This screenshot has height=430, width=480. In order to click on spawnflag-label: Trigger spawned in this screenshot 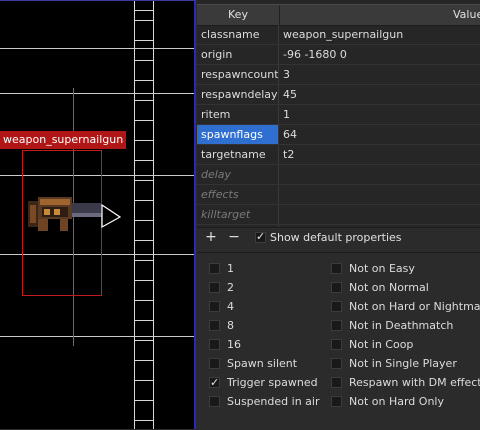, I will do `click(272, 382)`.